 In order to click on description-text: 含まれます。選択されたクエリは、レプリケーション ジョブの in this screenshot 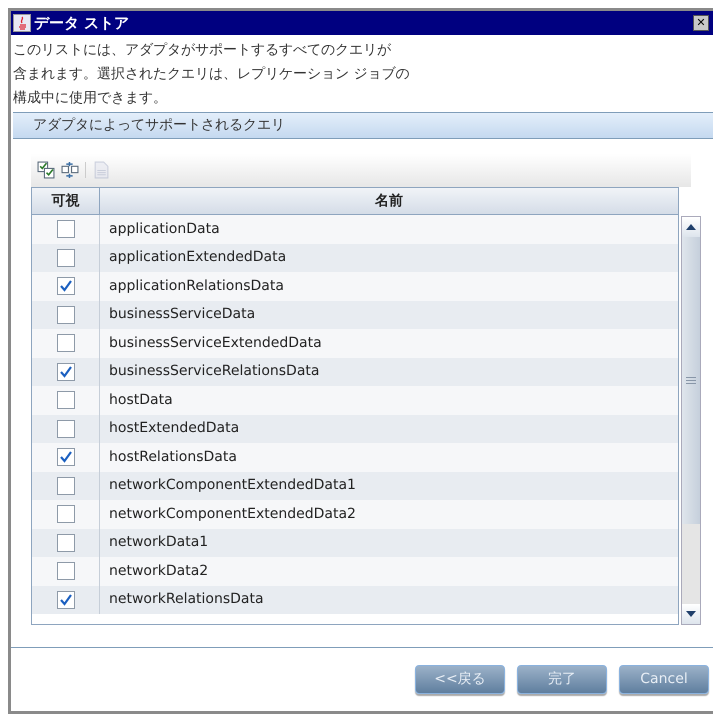, I will do `click(211, 74)`.